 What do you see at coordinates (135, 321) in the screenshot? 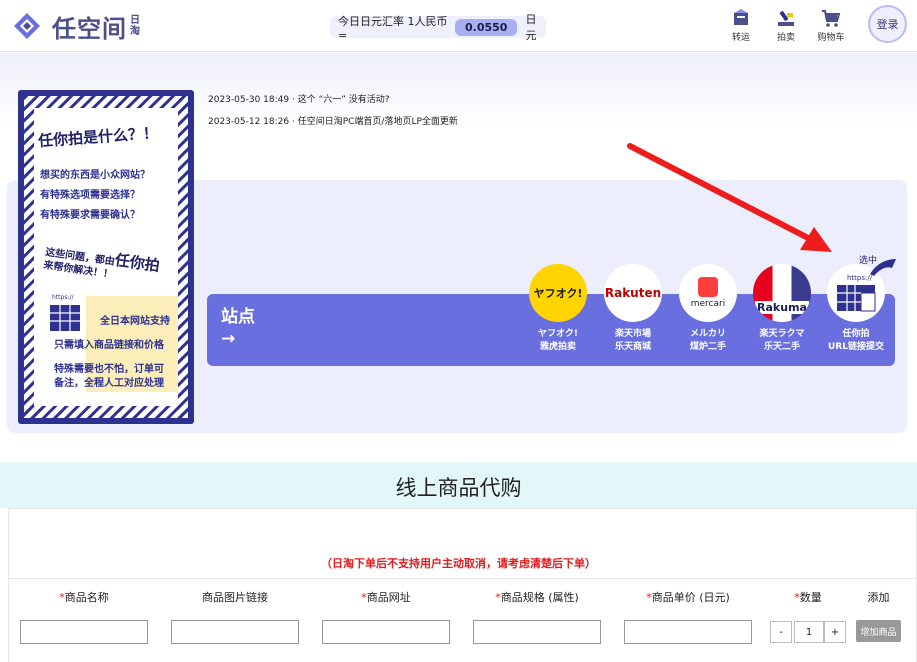
I see `poster-feature: 全日本网站支持` at bounding box center [135, 321].